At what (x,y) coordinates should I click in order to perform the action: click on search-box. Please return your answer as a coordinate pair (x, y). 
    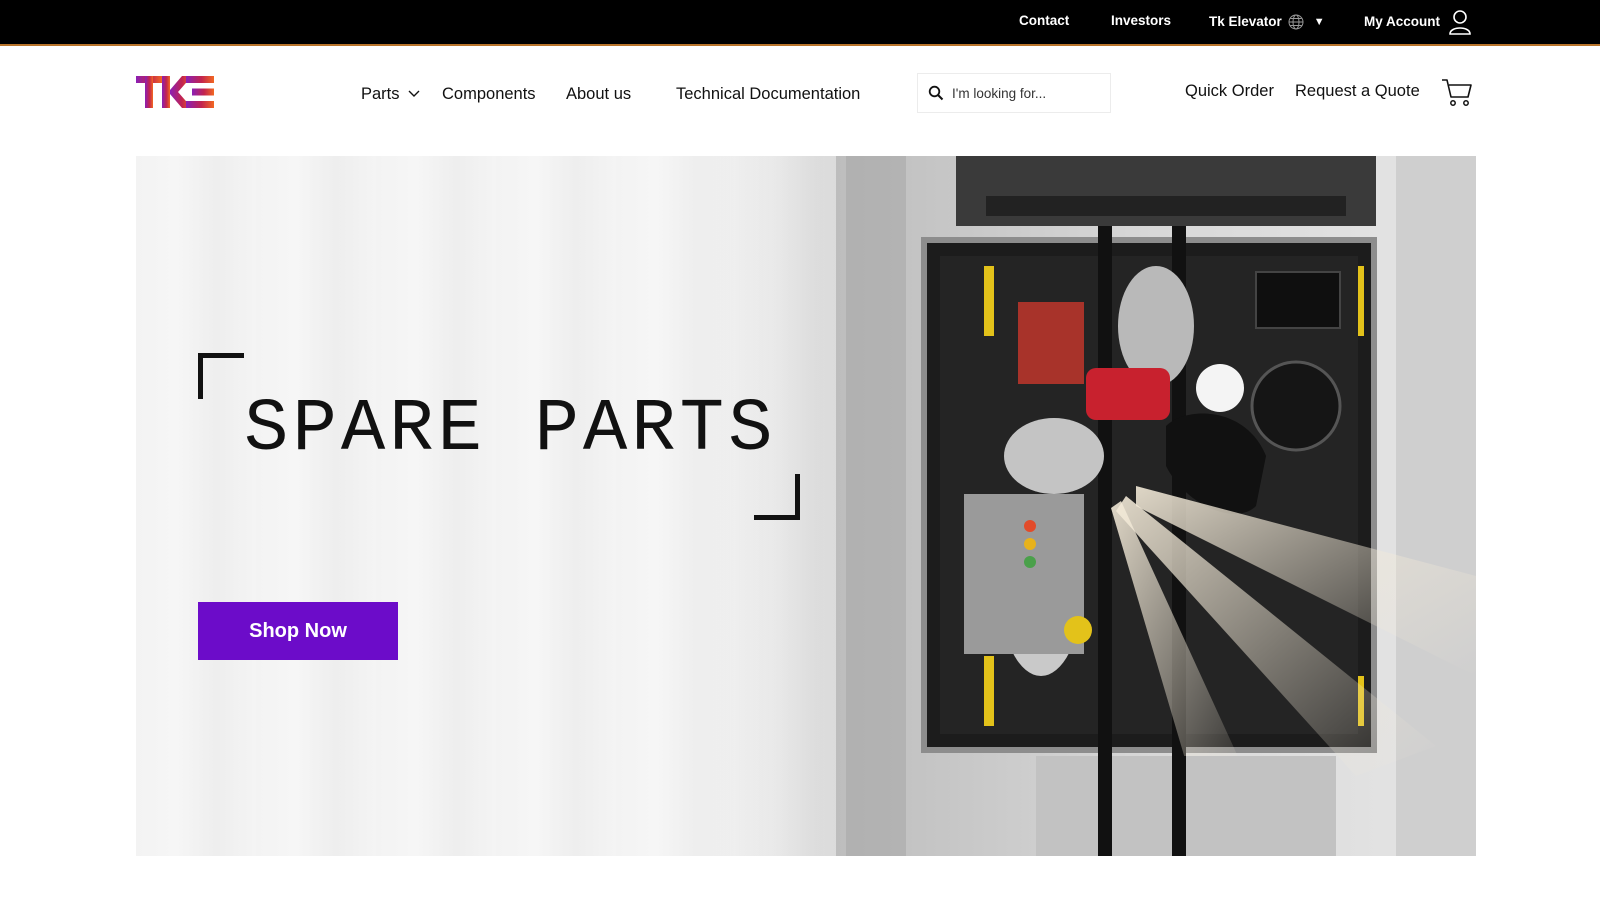
    Looking at the image, I should click on (1014, 93).